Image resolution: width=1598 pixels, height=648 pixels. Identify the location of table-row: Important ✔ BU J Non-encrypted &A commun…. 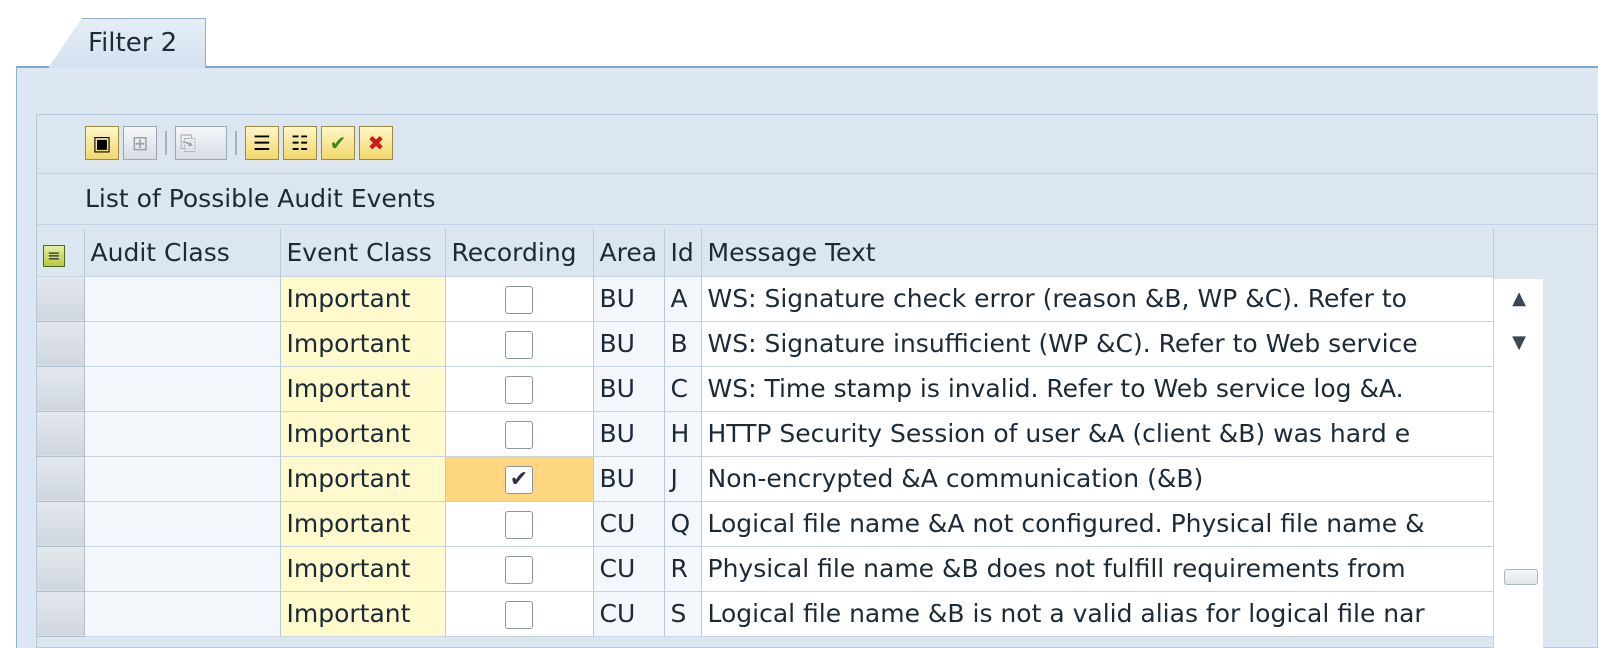
(765, 479).